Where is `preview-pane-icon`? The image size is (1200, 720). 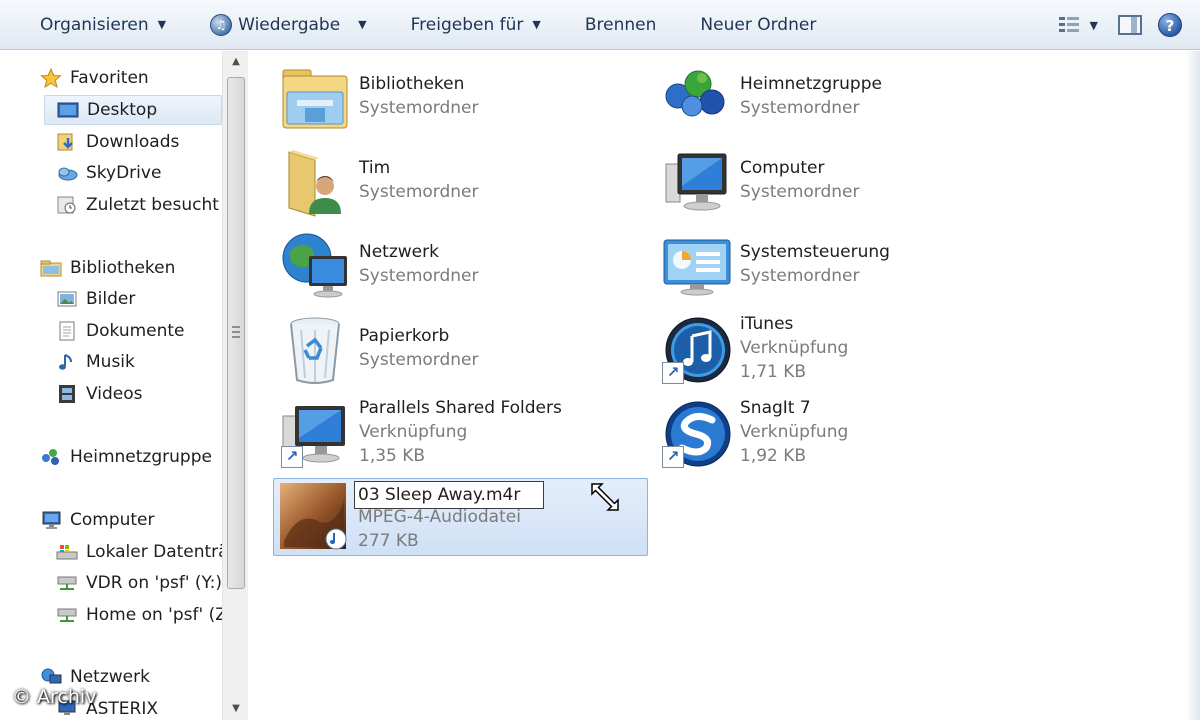
preview-pane-icon is located at coordinates (1130, 25).